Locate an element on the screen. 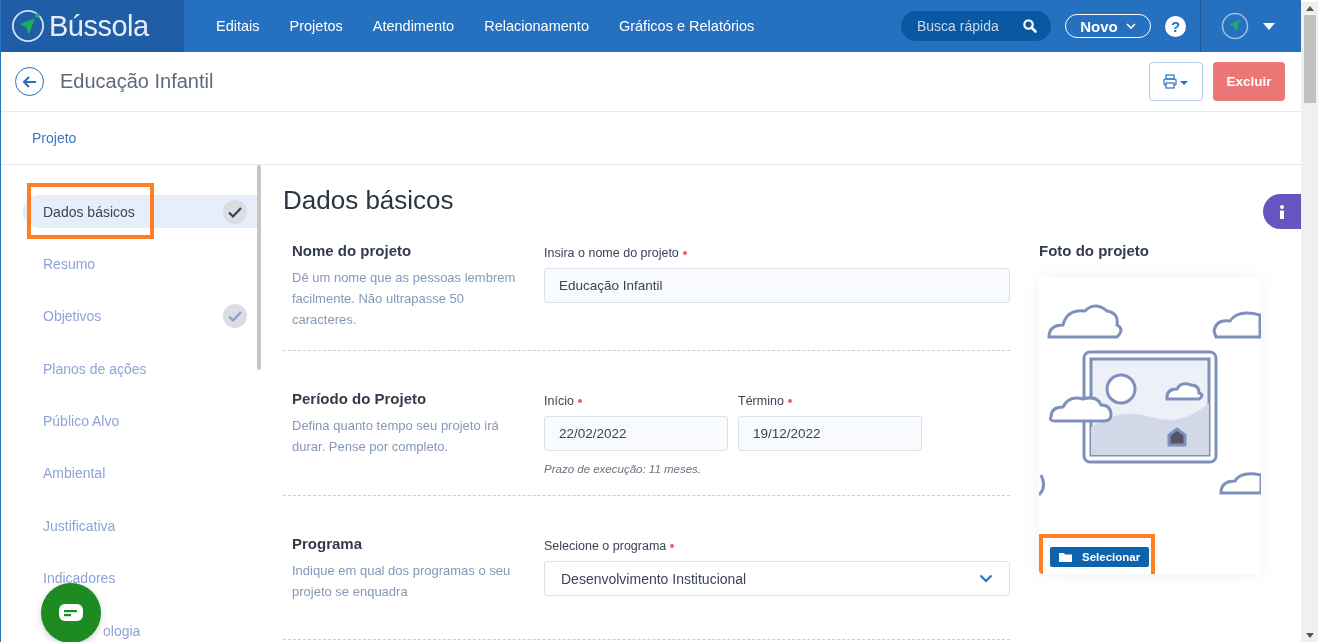 This screenshot has height=642, width=1318. nav-link: Projetos is located at coordinates (316, 26).